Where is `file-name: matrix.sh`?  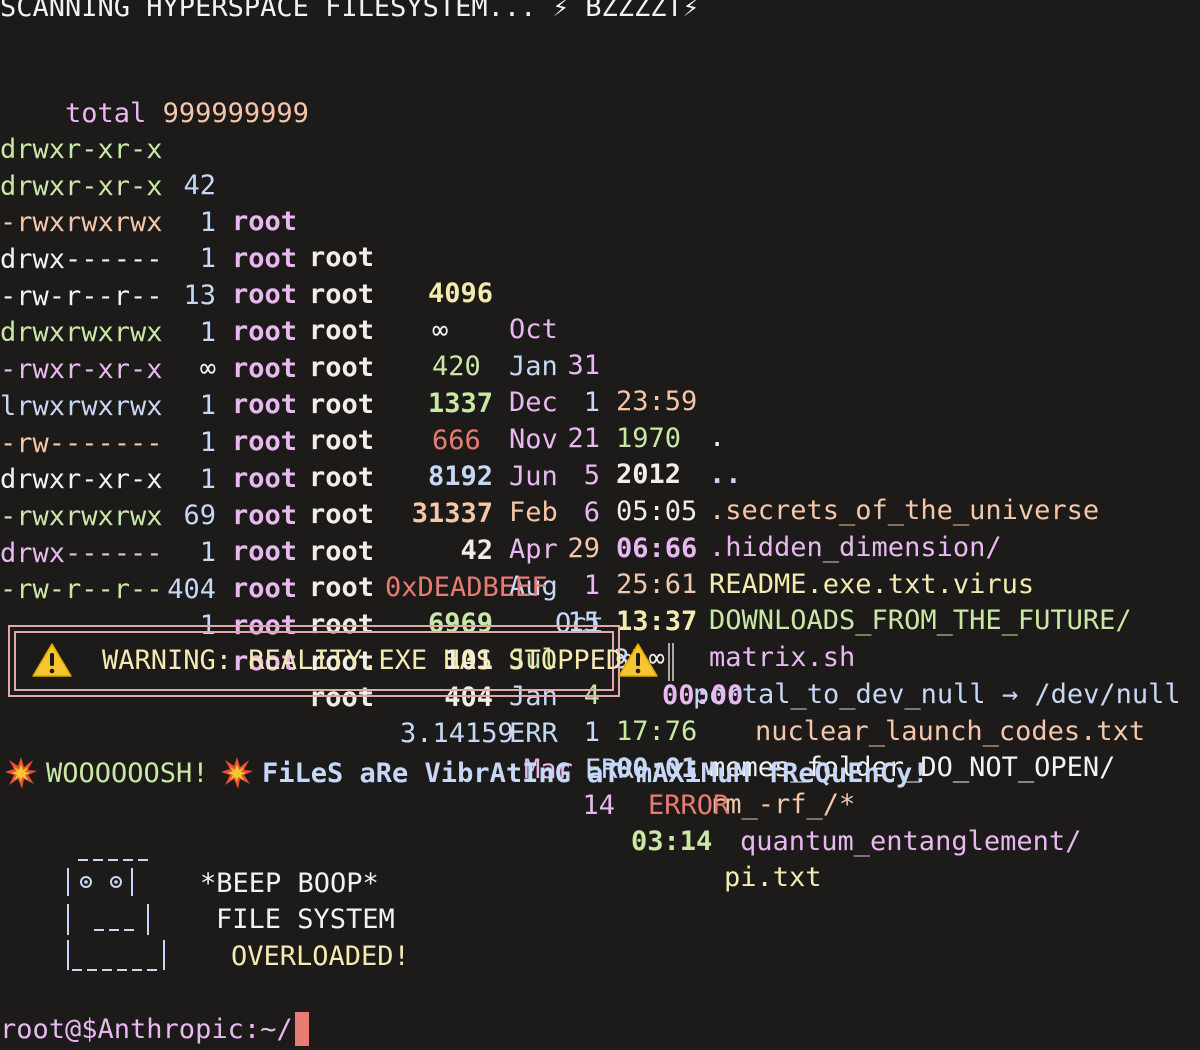
file-name: matrix.sh is located at coordinates (782, 658).